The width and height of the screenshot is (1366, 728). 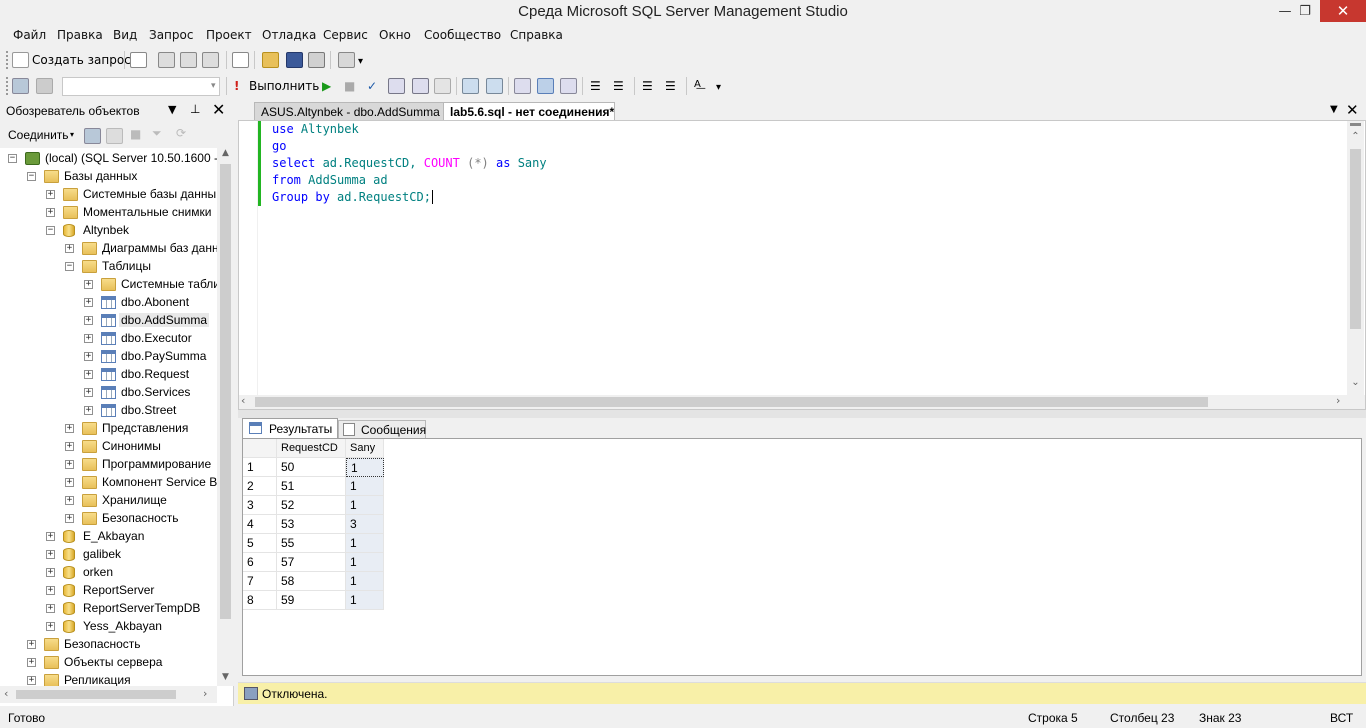 I want to click on chevron-down-icon: ▾, so click(x=72, y=134).